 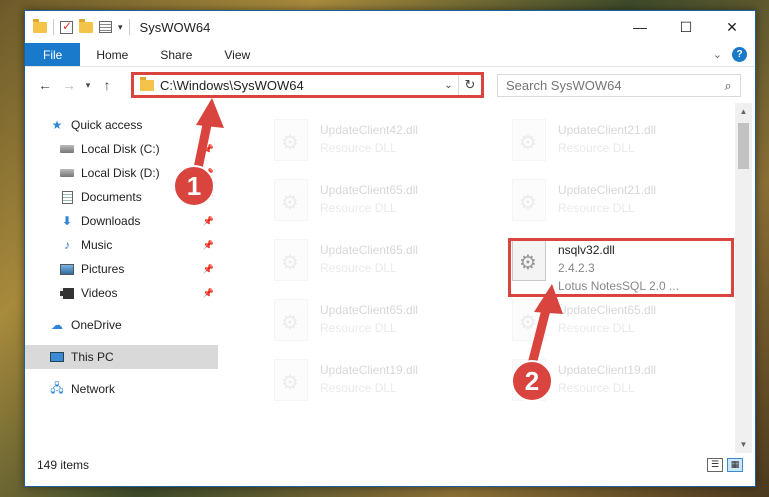 I want to click on address-bar: C:\Windows\SysWOW64 ⌄ ↻, so click(x=307, y=85).